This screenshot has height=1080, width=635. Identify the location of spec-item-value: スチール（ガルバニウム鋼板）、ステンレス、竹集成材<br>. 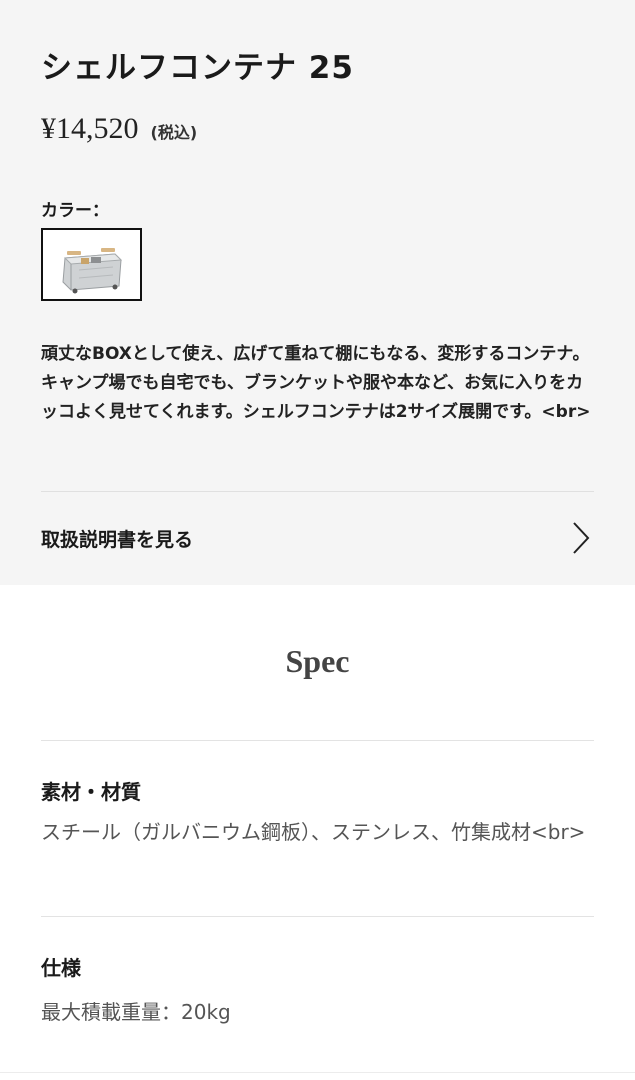
(313, 832).